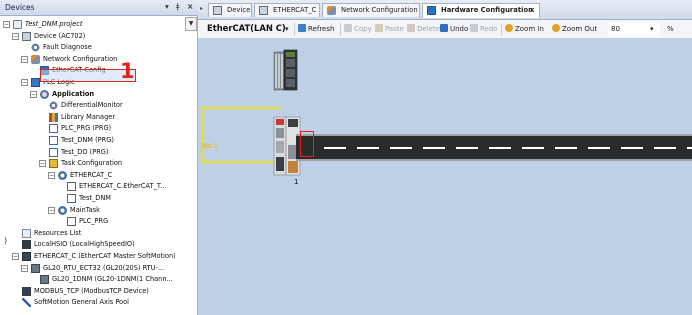  Describe the element at coordinates (524, 29) in the screenshot. I see `zoom-in-button: Zoom In` at that location.